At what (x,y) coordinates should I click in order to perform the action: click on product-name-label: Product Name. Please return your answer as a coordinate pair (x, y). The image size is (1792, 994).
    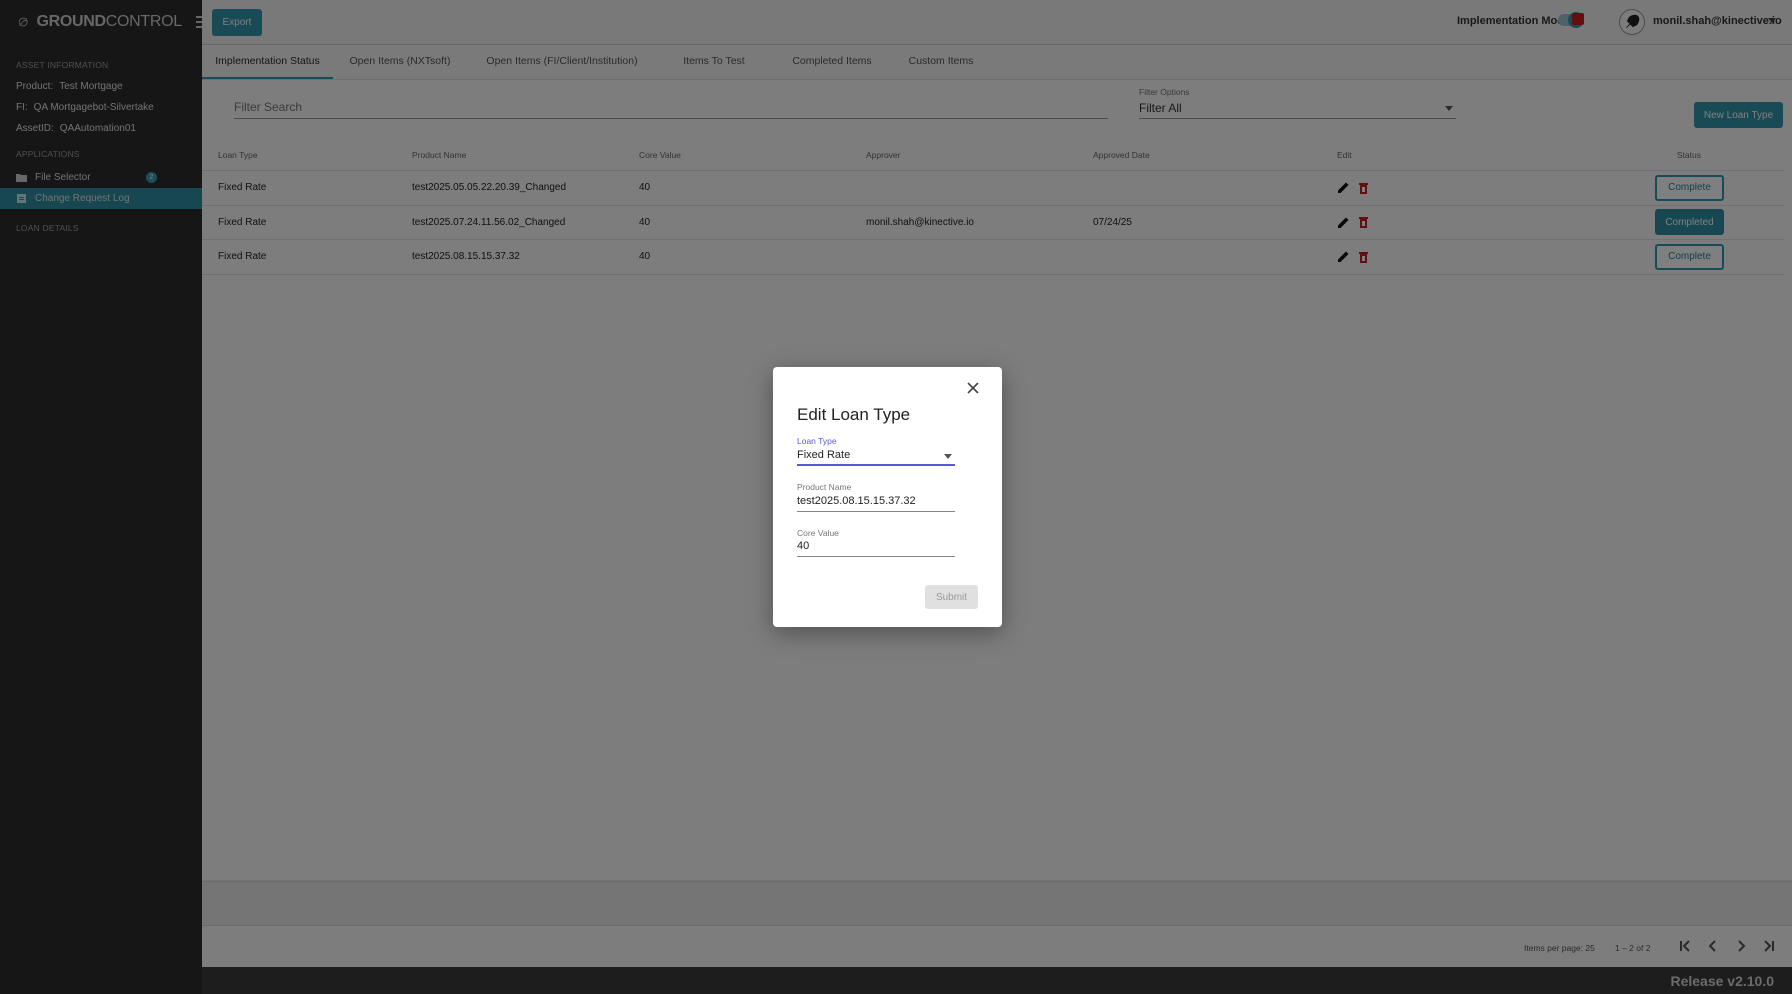
    Looking at the image, I should click on (824, 487).